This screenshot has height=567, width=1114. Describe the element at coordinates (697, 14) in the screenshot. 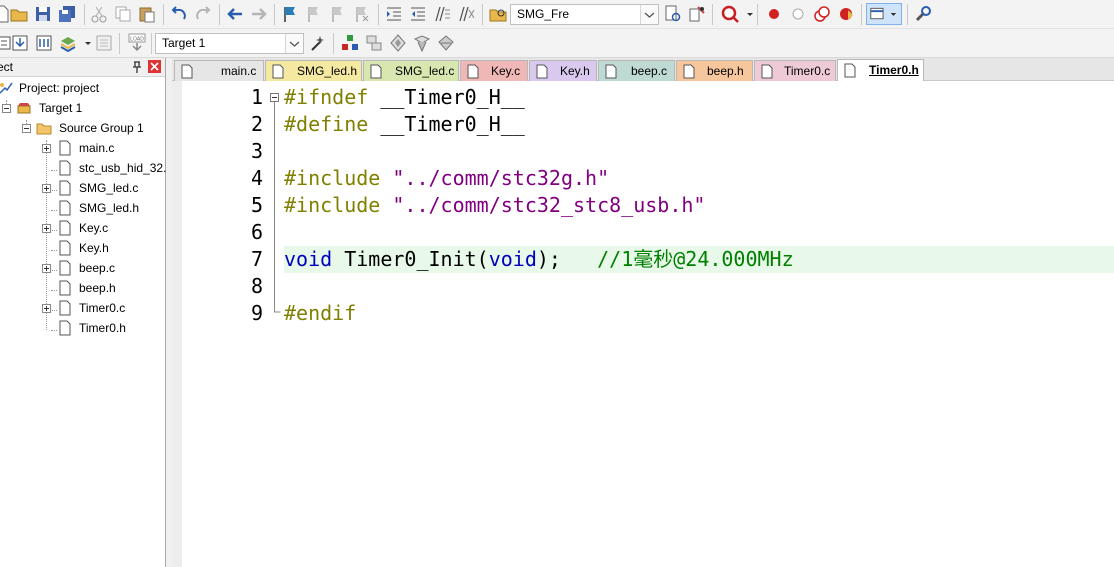

I see `incremental-find-icon` at that location.